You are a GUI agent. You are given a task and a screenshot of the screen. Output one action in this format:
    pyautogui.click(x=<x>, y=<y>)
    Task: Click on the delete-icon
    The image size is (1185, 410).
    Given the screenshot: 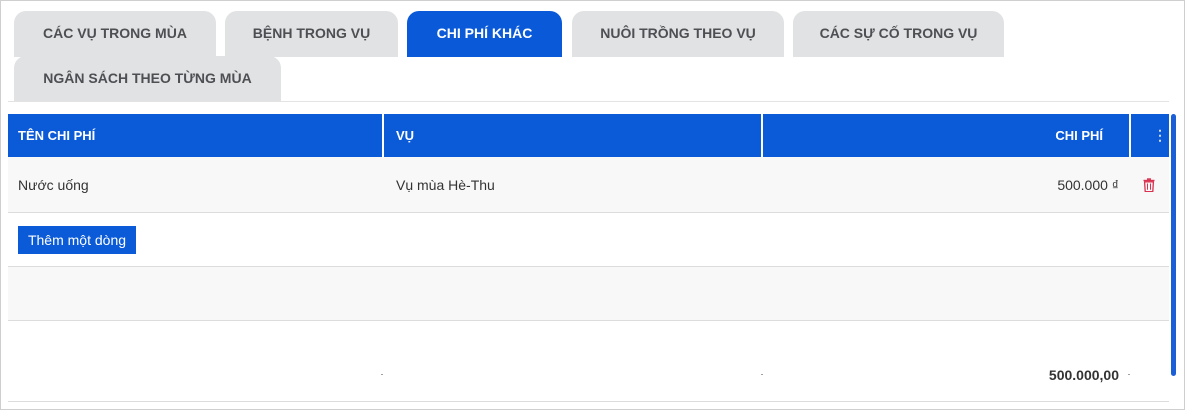 What is the action you would take?
    pyautogui.click(x=1149, y=184)
    